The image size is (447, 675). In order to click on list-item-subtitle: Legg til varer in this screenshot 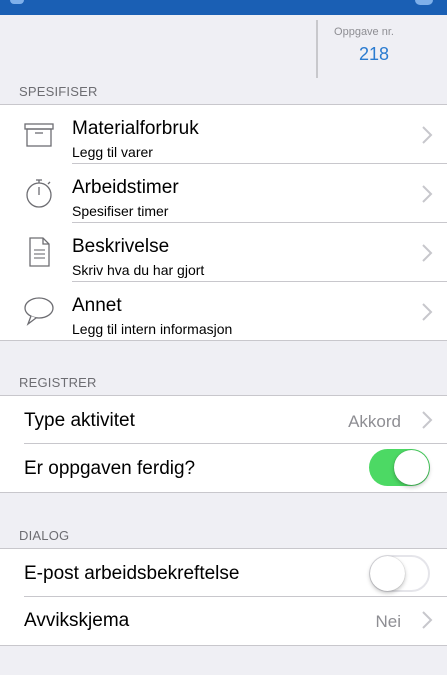, I will do `click(112, 152)`.